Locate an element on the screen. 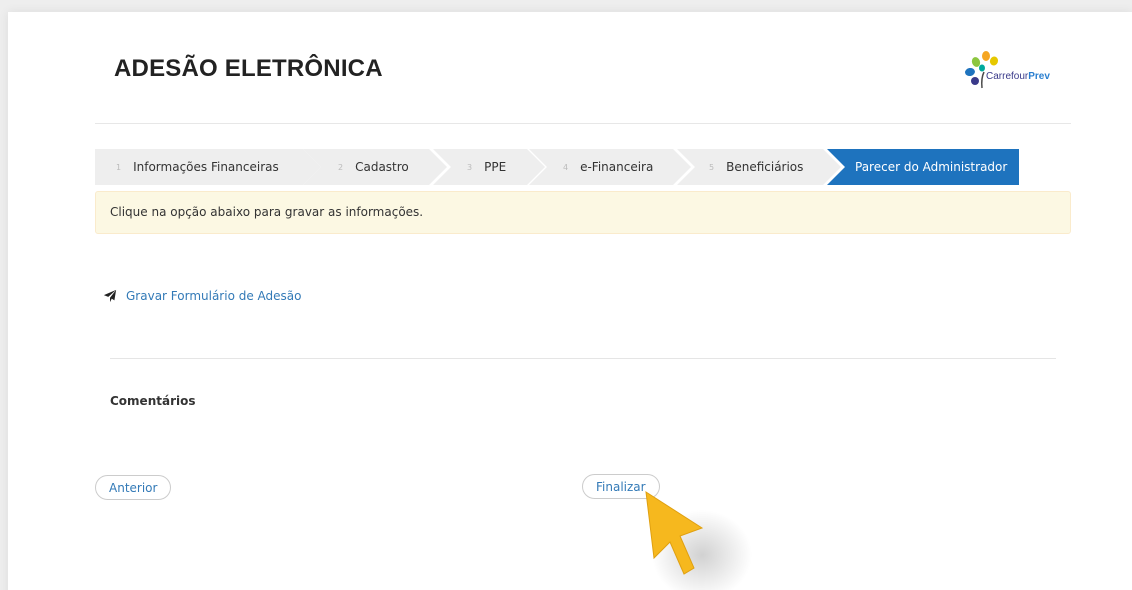 The height and width of the screenshot is (590, 1132). tree-logo-icon is located at coordinates (982, 70).